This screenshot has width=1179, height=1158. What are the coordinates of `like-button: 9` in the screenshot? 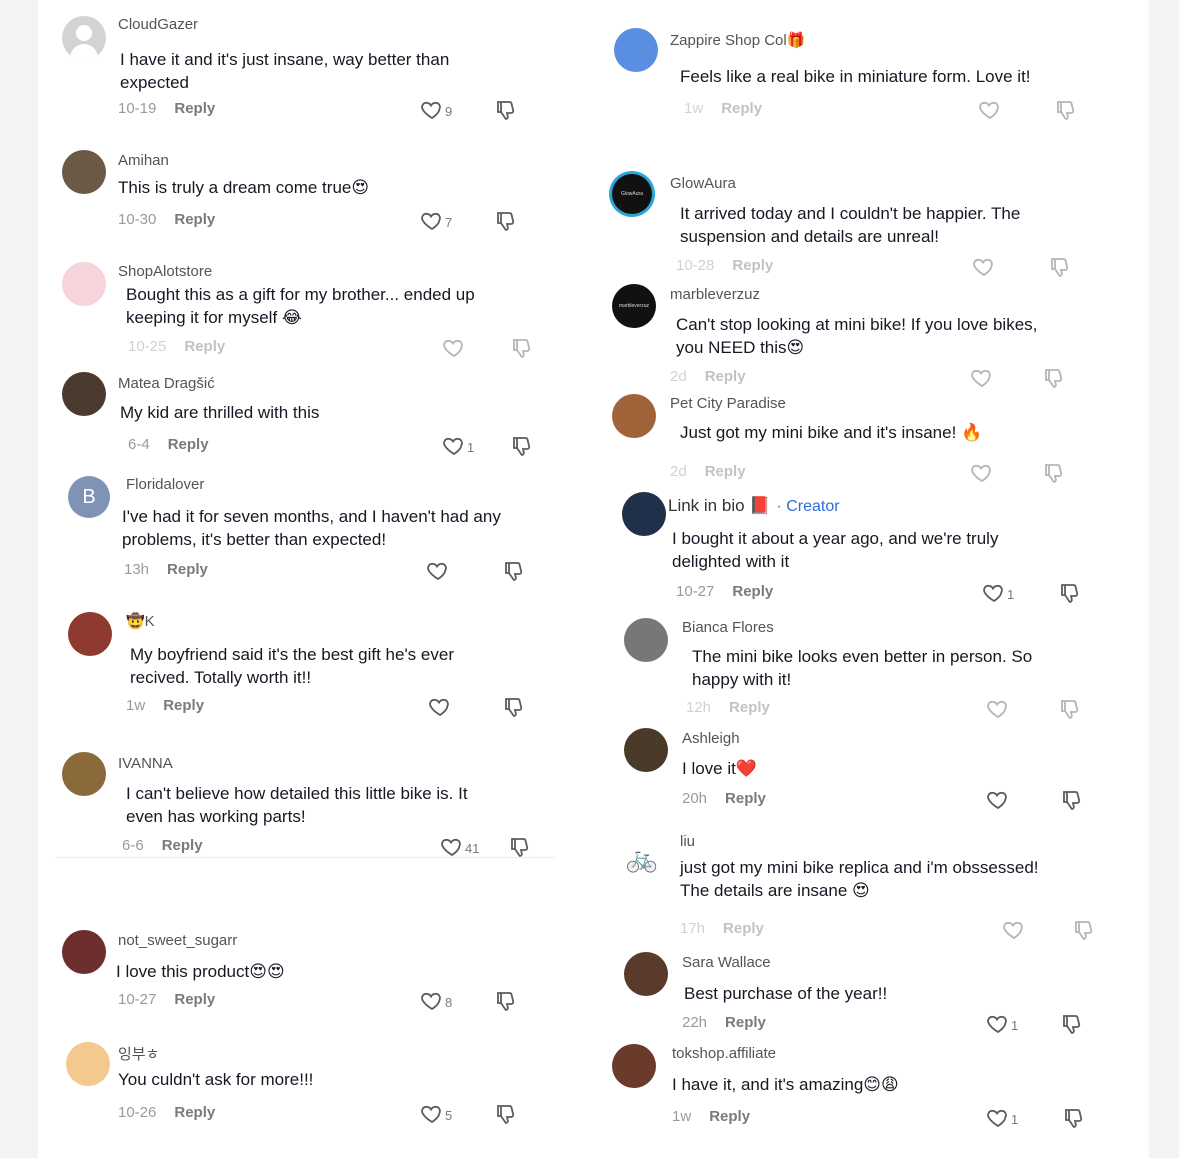 It's located at (436, 111).